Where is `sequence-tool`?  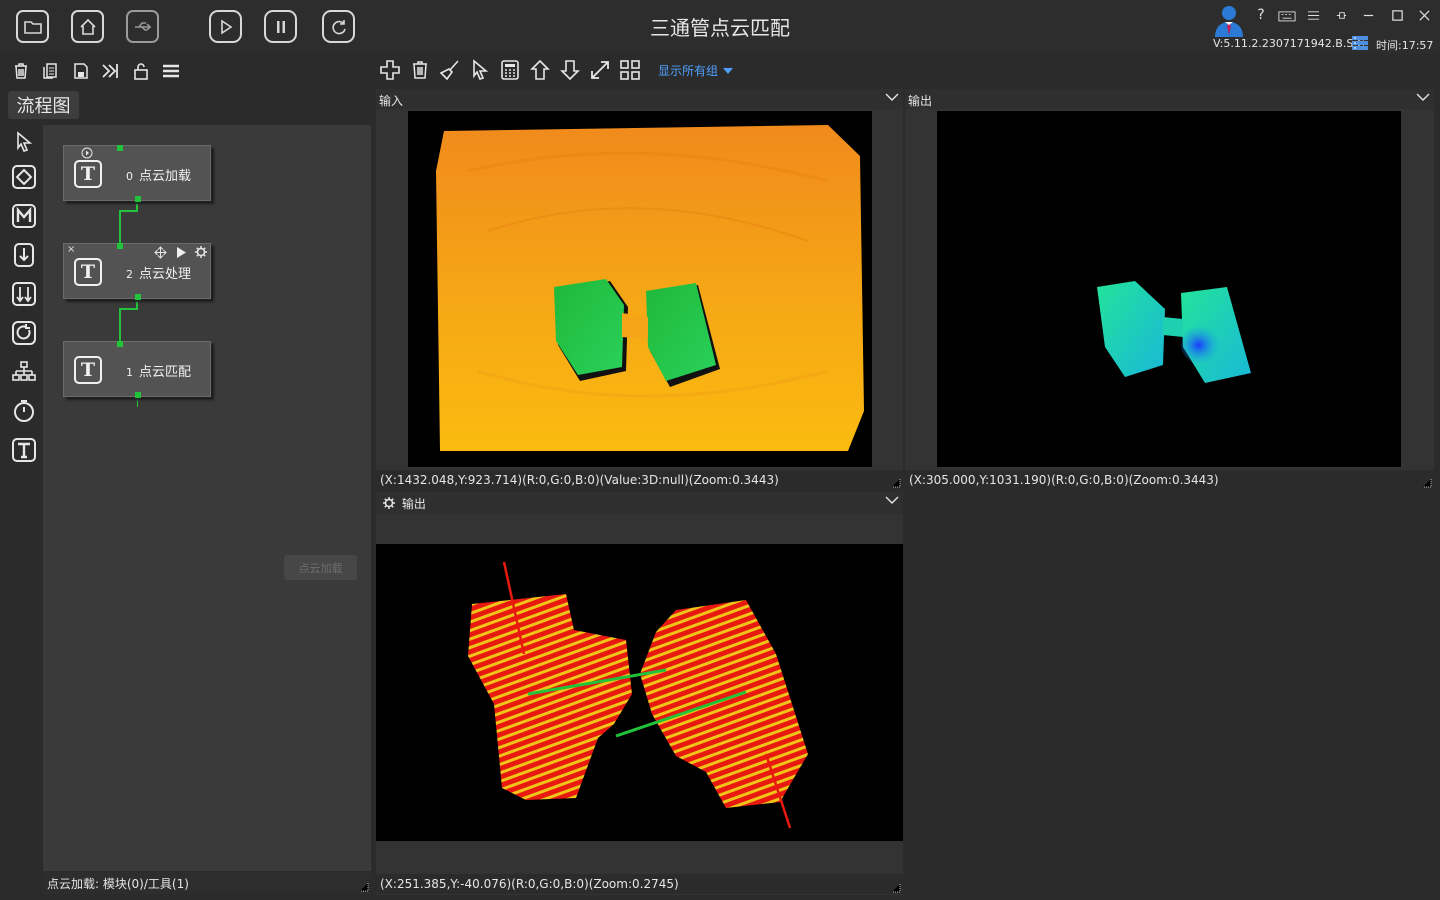 sequence-tool is located at coordinates (24, 255).